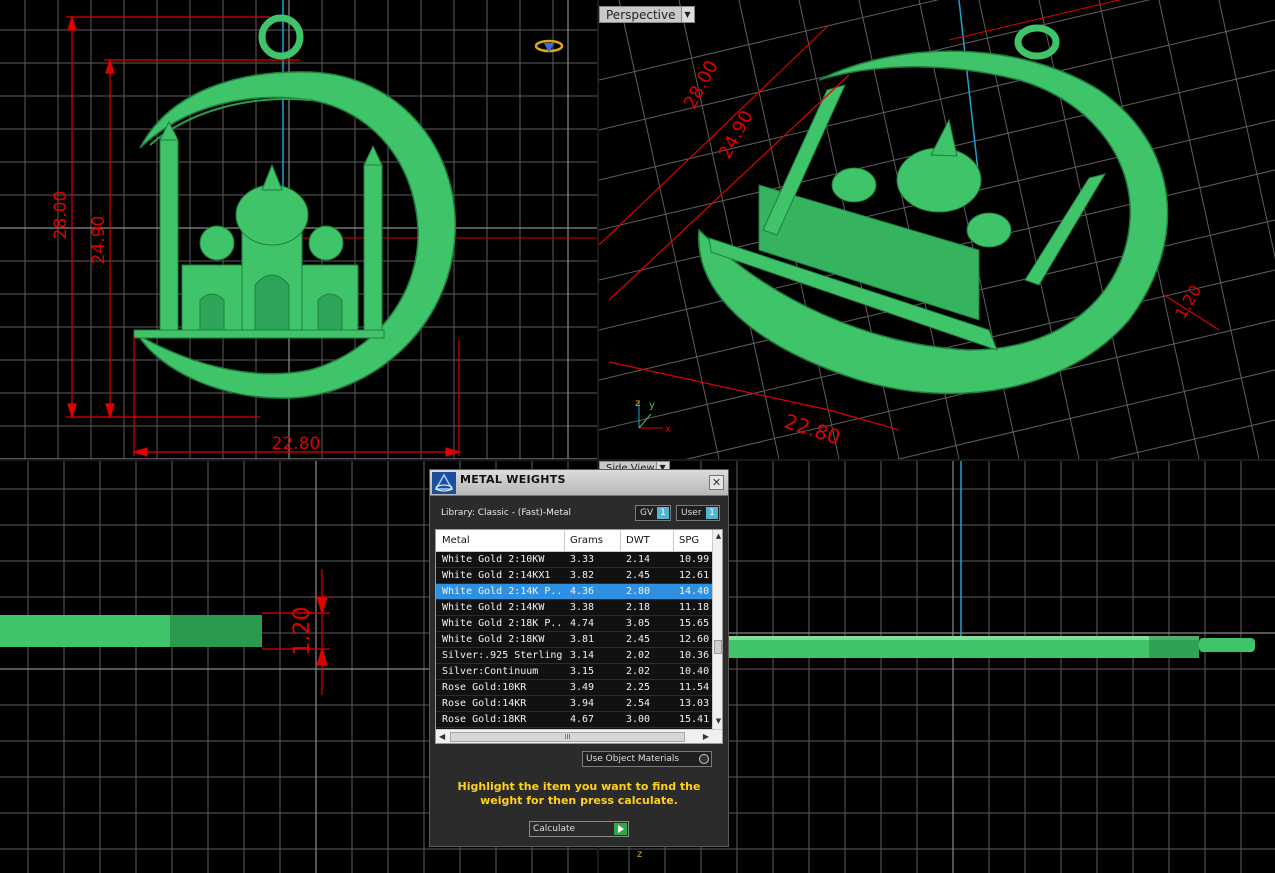  Describe the element at coordinates (638, 607) in the screenshot. I see `cell-dwt: 2.18` at that location.